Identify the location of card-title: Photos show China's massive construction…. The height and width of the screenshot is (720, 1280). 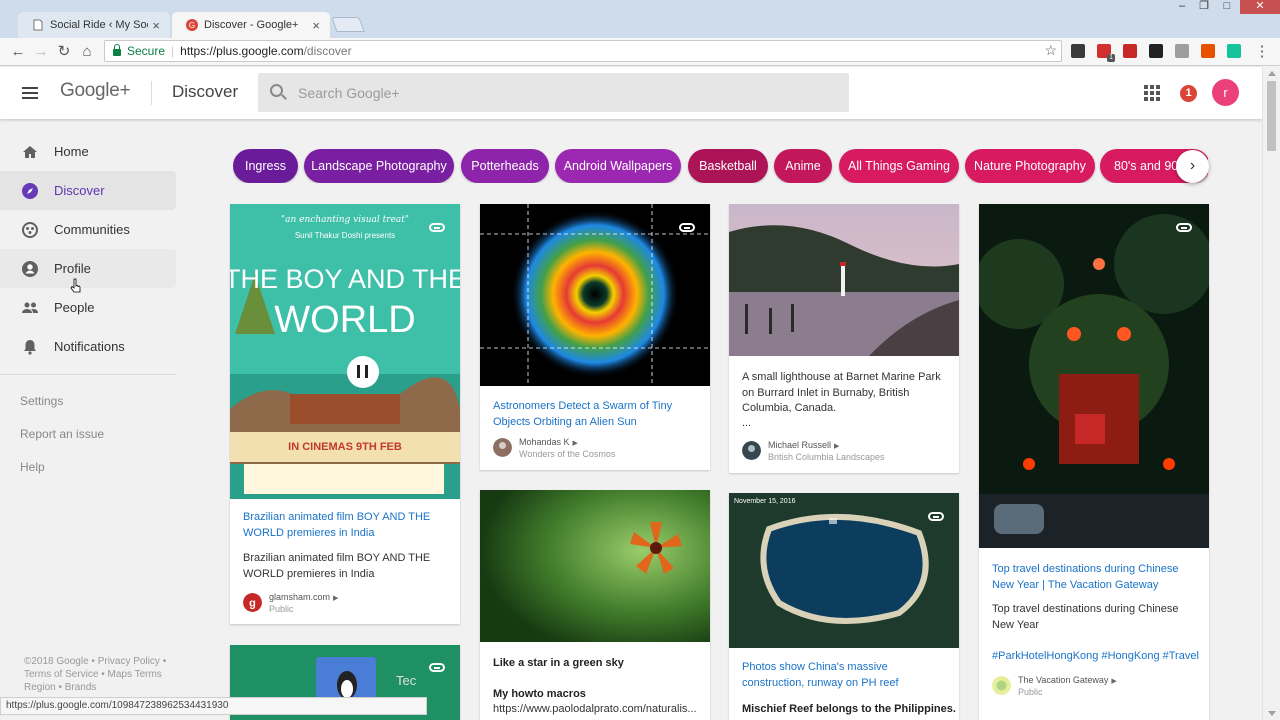
(844, 675).